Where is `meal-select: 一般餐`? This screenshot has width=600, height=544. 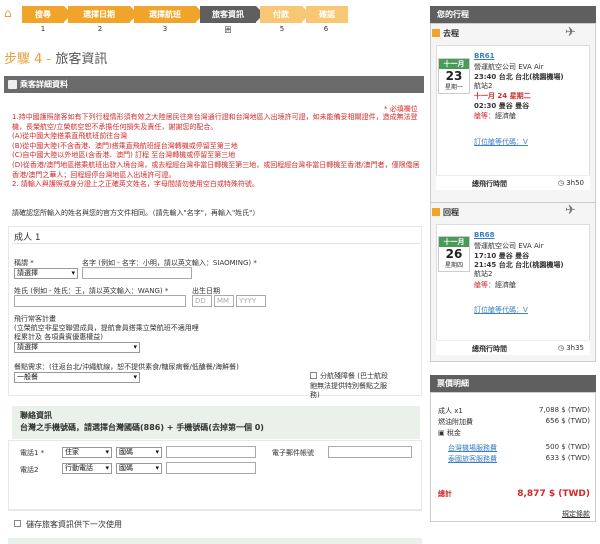
meal-select: 一般餐 is located at coordinates (77, 377).